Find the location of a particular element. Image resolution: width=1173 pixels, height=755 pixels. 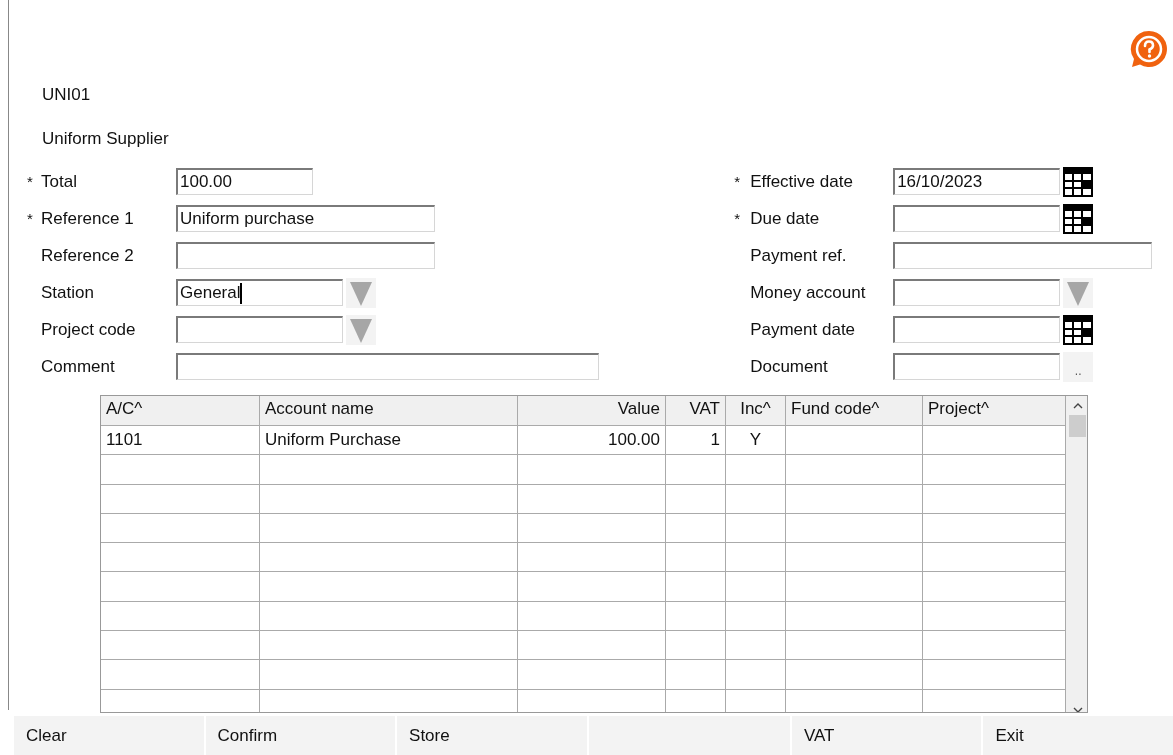

scrollbar is located at coordinates (1076, 554).